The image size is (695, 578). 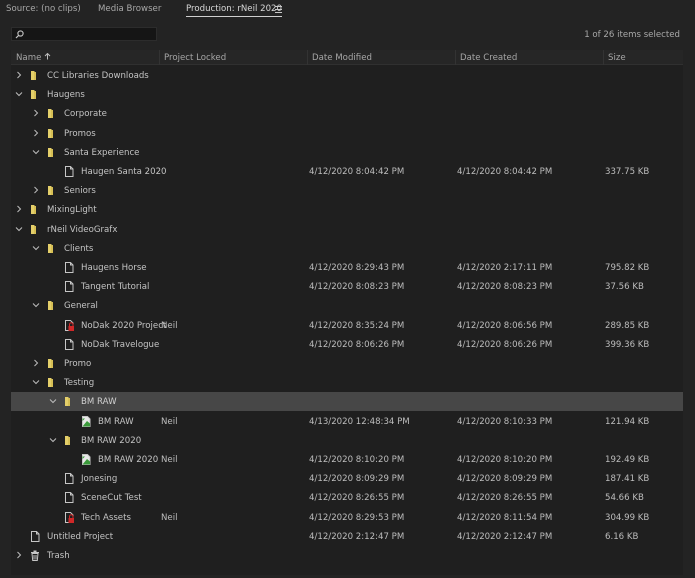 I want to click on date-modified: 4/12/2020 2:12:47 PM, so click(x=357, y=536).